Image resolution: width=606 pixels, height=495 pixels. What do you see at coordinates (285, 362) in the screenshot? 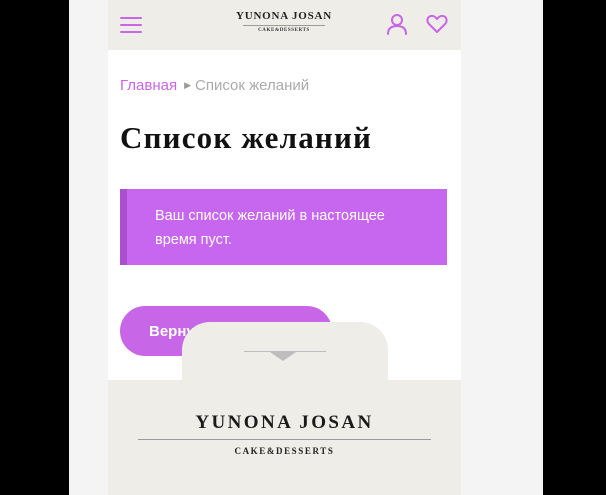
I see `footer-toggle-tab` at bounding box center [285, 362].